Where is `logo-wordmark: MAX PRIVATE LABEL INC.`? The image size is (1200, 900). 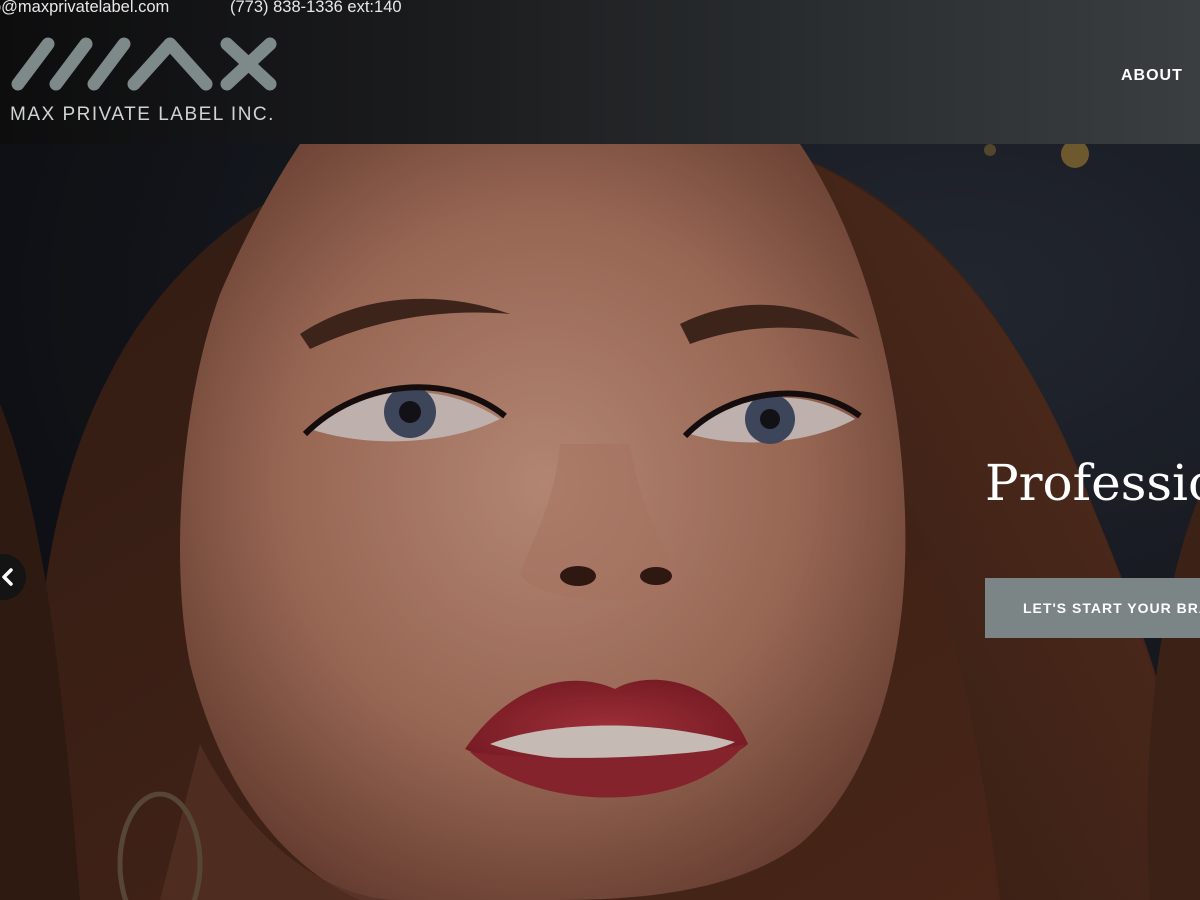
logo-wordmark: MAX PRIVATE LABEL INC. is located at coordinates (142, 114).